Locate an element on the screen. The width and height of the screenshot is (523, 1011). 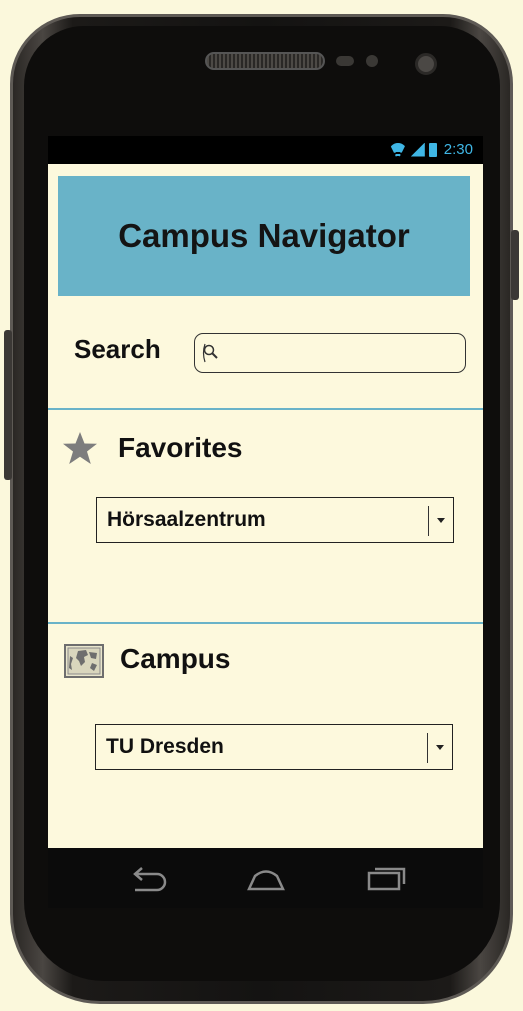
star-icon is located at coordinates (80, 448).